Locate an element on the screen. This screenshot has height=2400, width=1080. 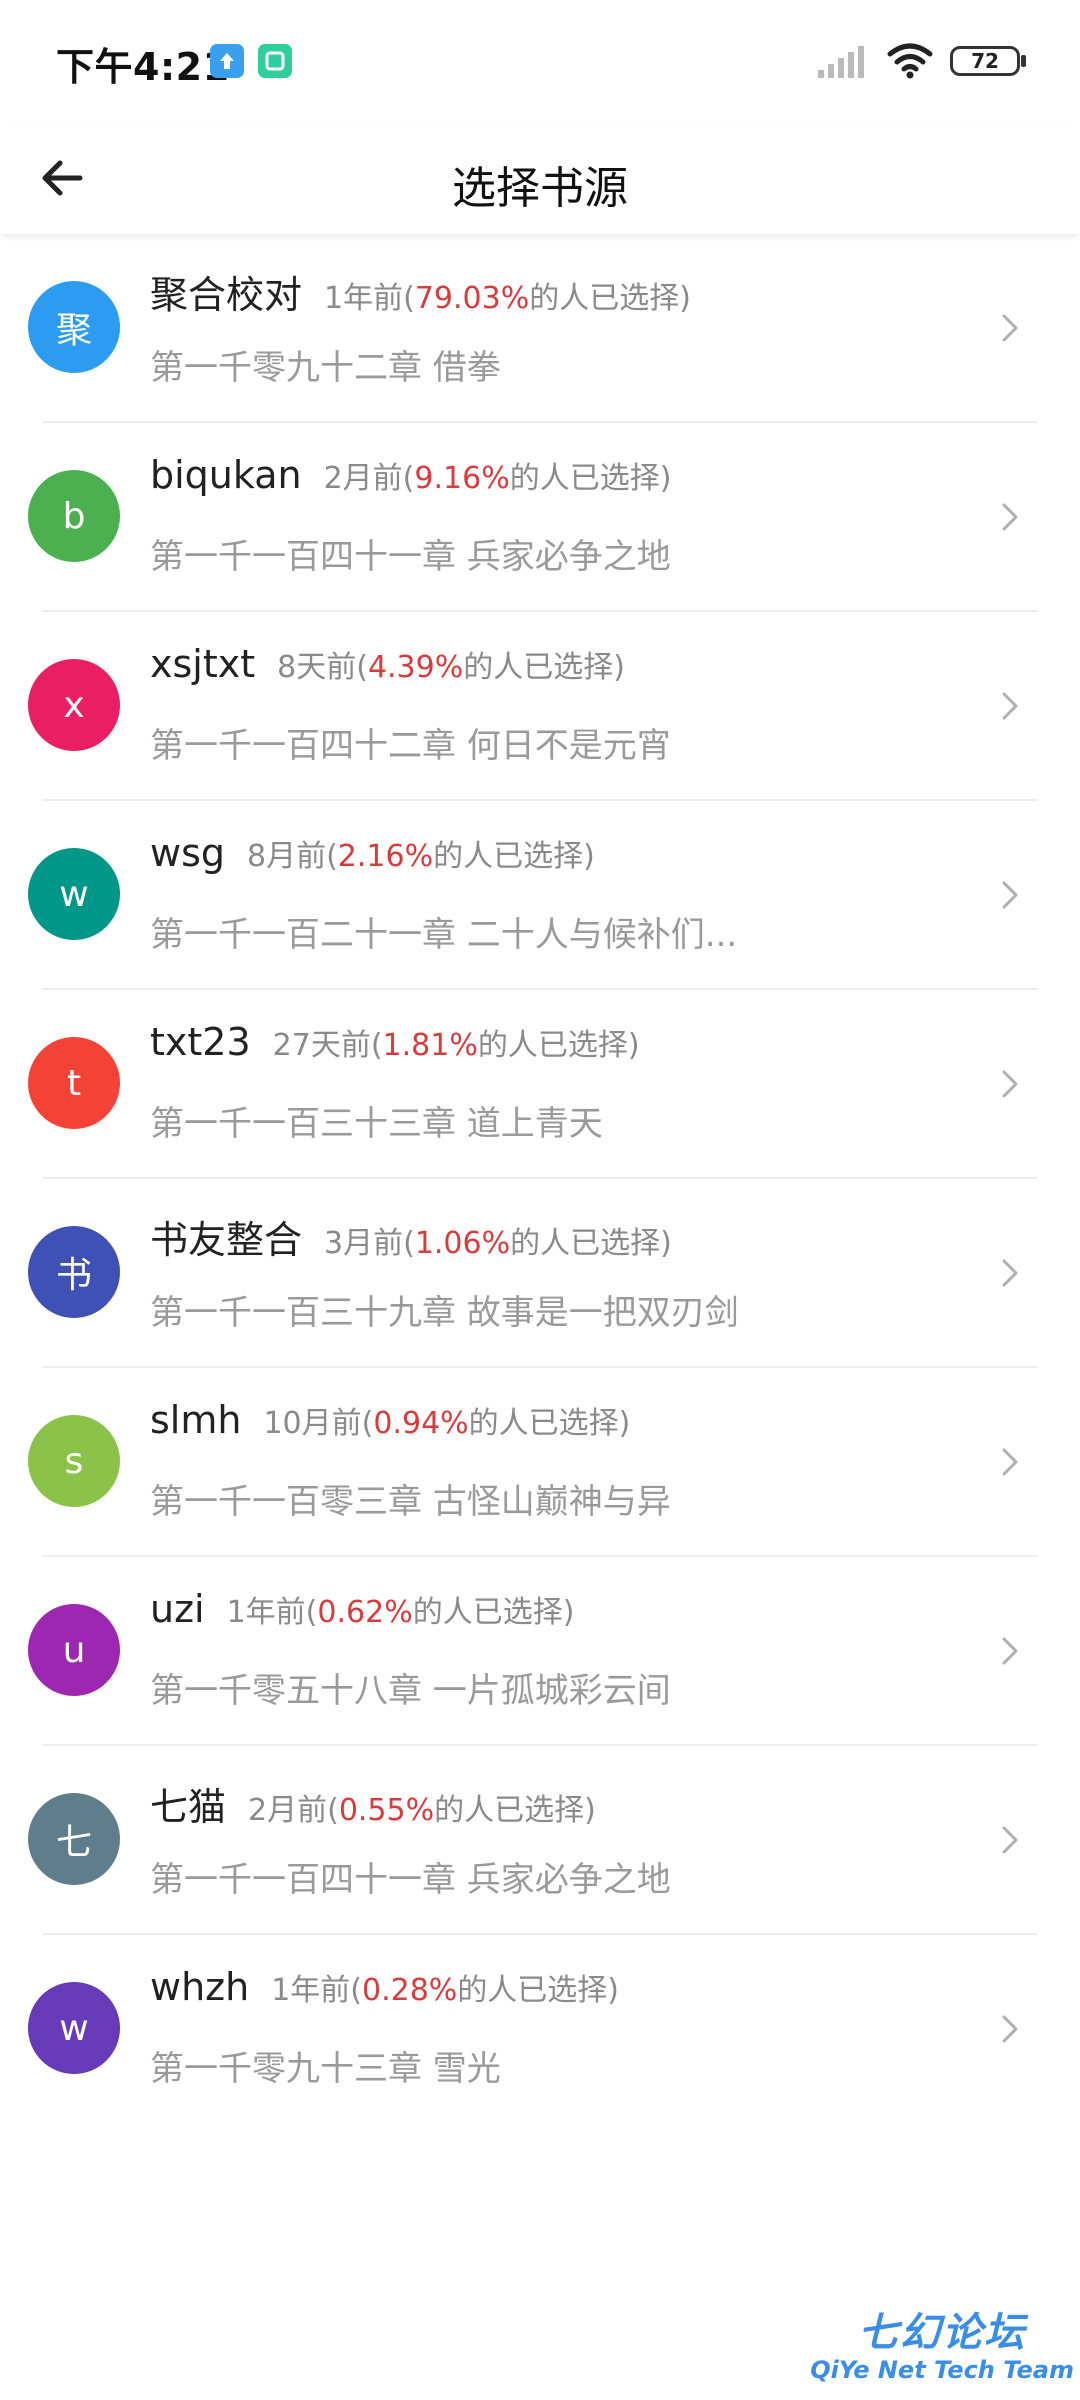
latest-chapter: 第一千零九十三章 雪光 is located at coordinates (325, 2069).